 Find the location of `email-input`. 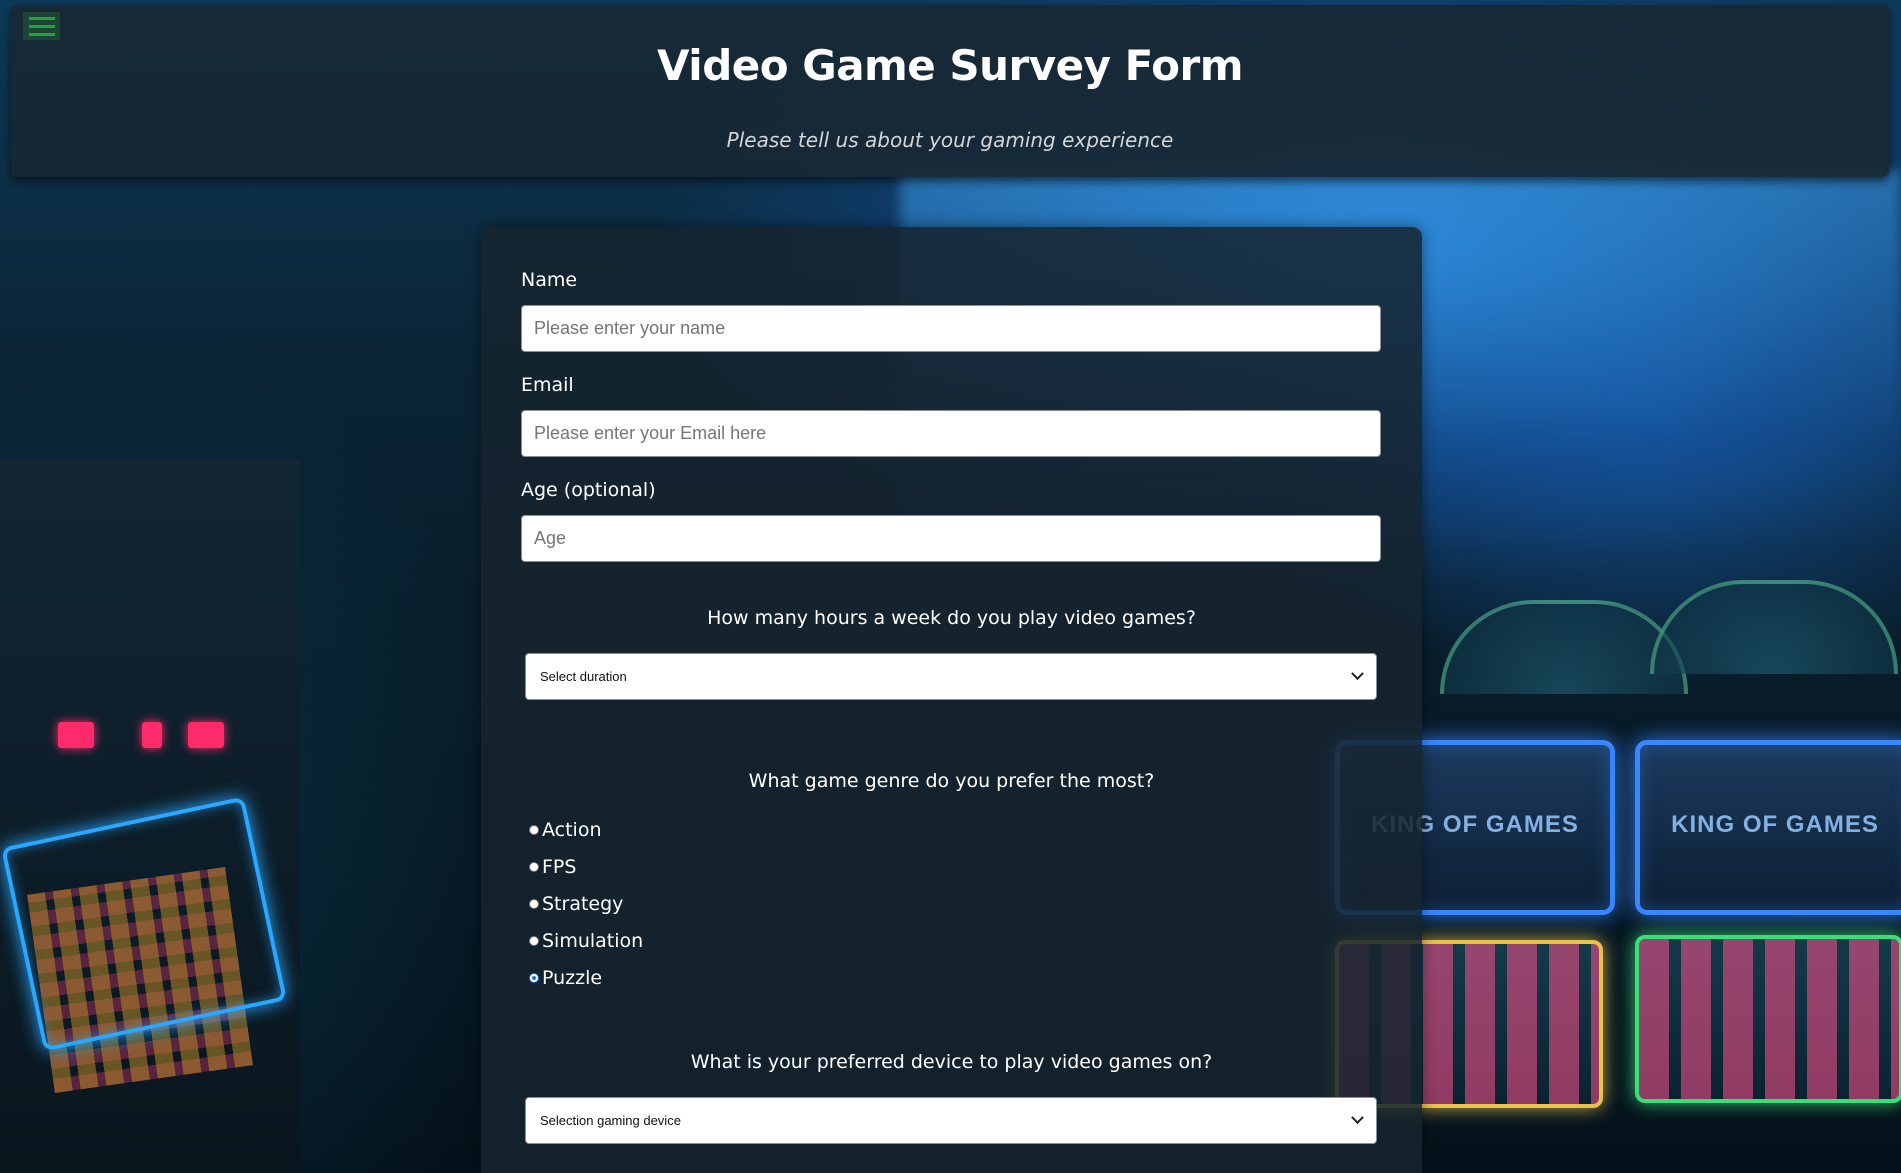

email-input is located at coordinates (951, 433).